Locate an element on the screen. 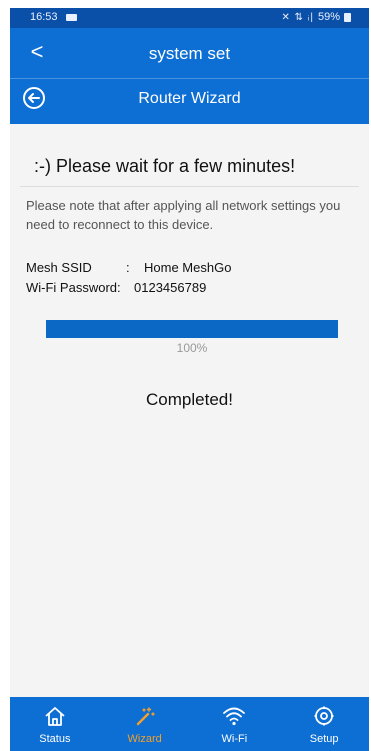  progress-fill is located at coordinates (192, 329).